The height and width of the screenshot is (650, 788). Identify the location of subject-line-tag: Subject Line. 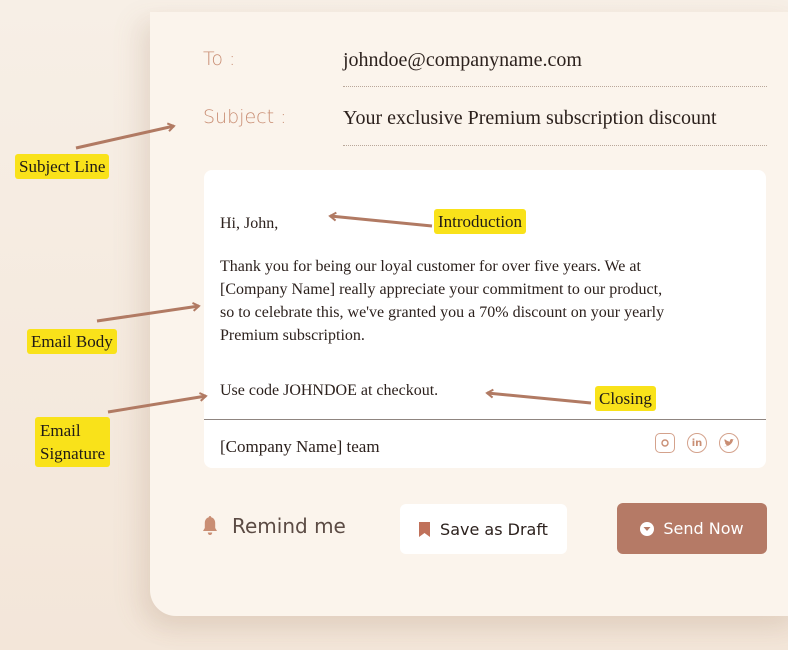
(62, 166).